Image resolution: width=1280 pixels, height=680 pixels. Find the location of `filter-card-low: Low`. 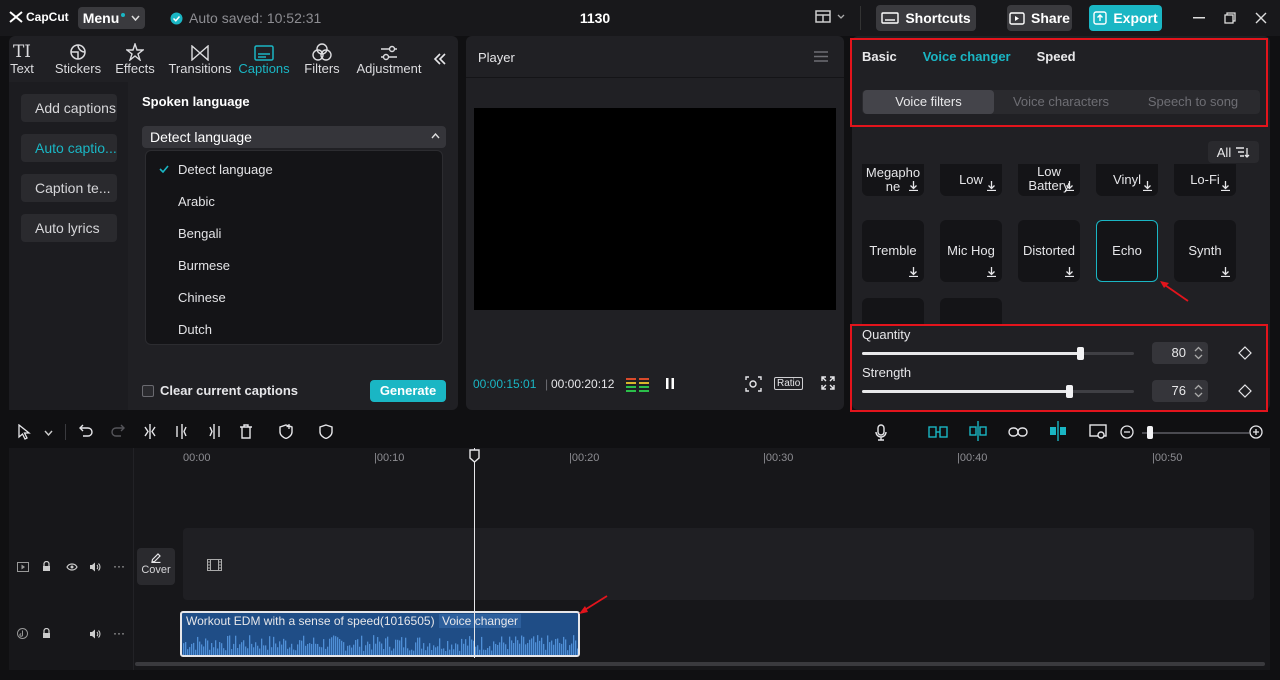

filter-card-low: Low is located at coordinates (971, 180).